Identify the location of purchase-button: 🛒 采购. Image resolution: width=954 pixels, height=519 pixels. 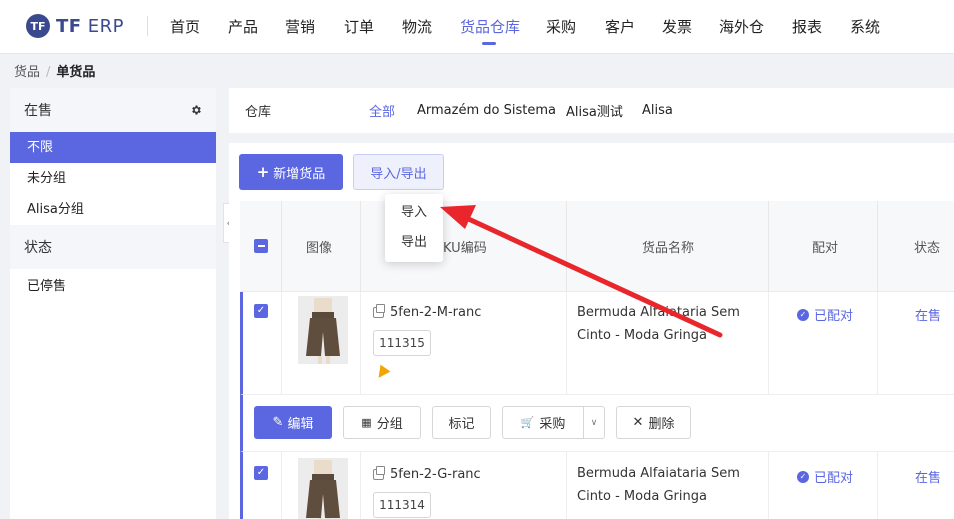
(543, 422).